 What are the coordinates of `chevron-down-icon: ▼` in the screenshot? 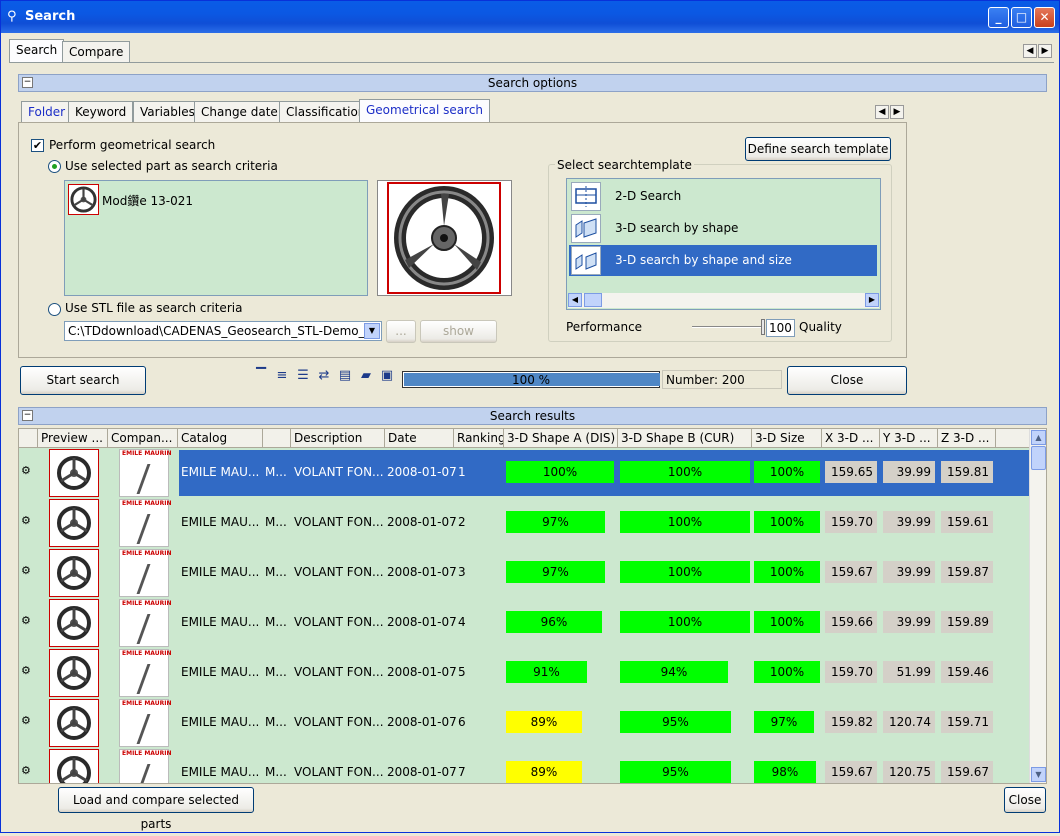 It's located at (372, 331).